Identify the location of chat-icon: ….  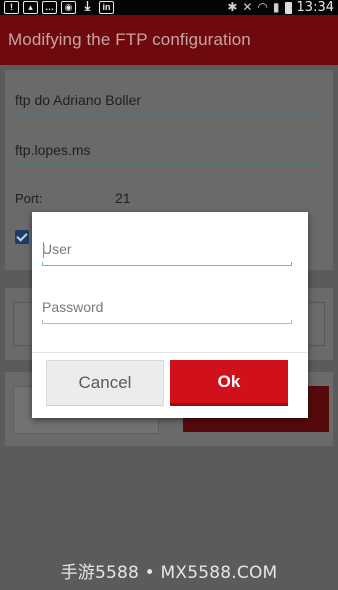
(49, 7).